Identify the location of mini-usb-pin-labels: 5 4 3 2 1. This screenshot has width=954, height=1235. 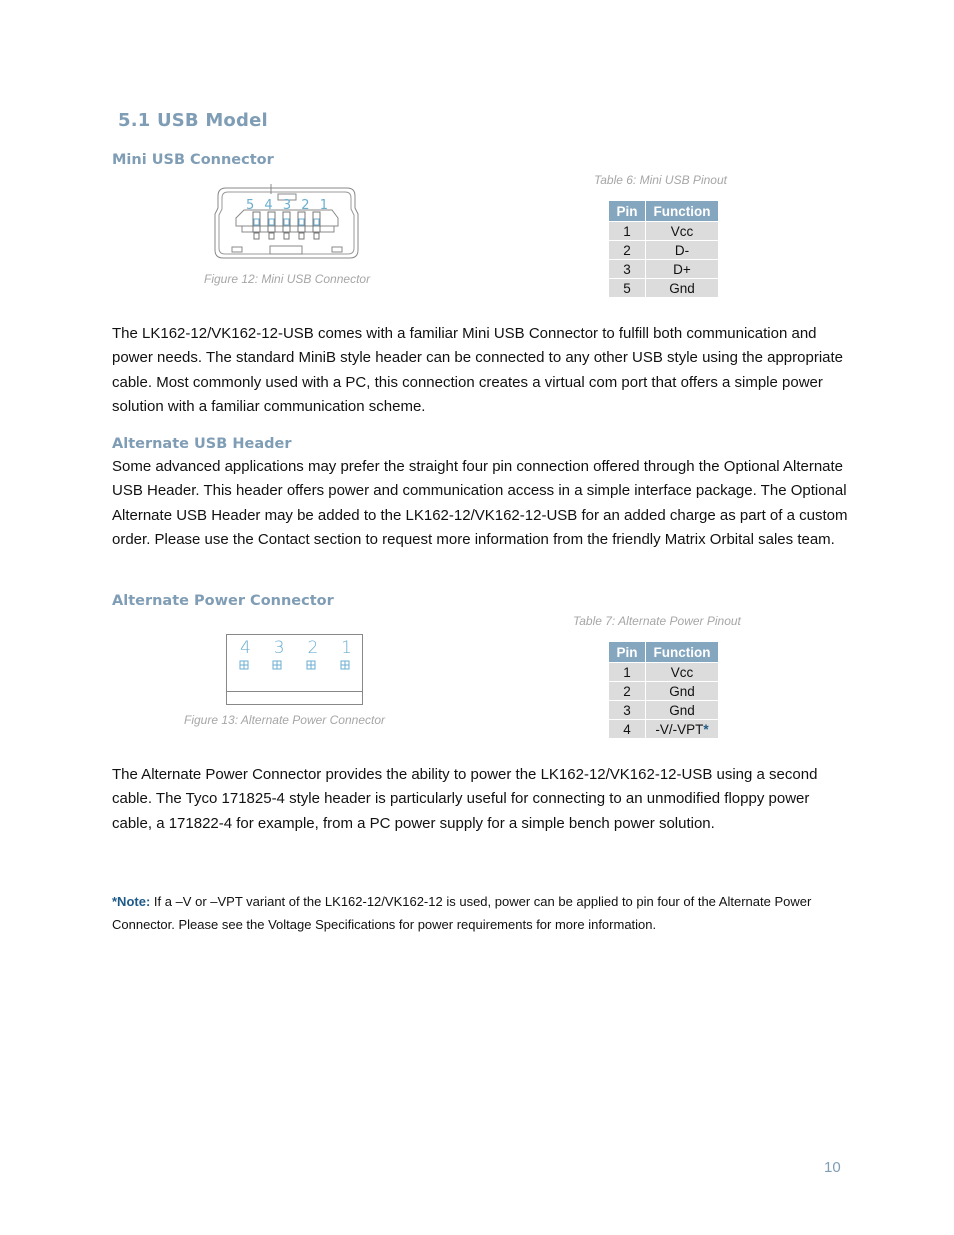
(287, 205).